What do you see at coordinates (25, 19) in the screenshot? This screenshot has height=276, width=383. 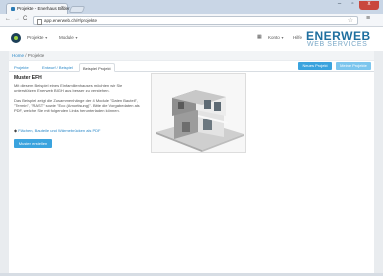 I see `reload-icon: C` at bounding box center [25, 19].